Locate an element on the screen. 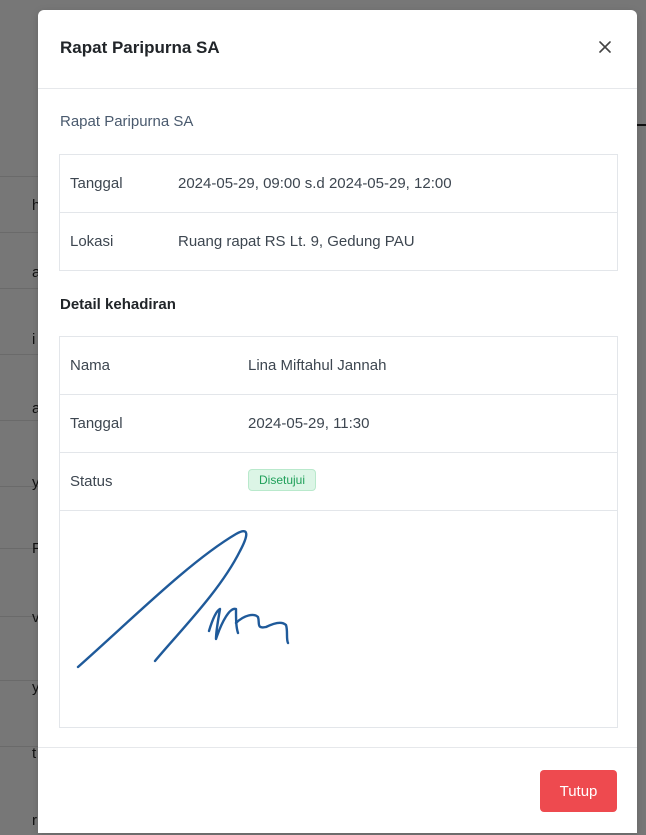 The width and height of the screenshot is (646, 835). location-value: Ruang rapat RS Lt. 9, Gedung PAU is located at coordinates (296, 241).